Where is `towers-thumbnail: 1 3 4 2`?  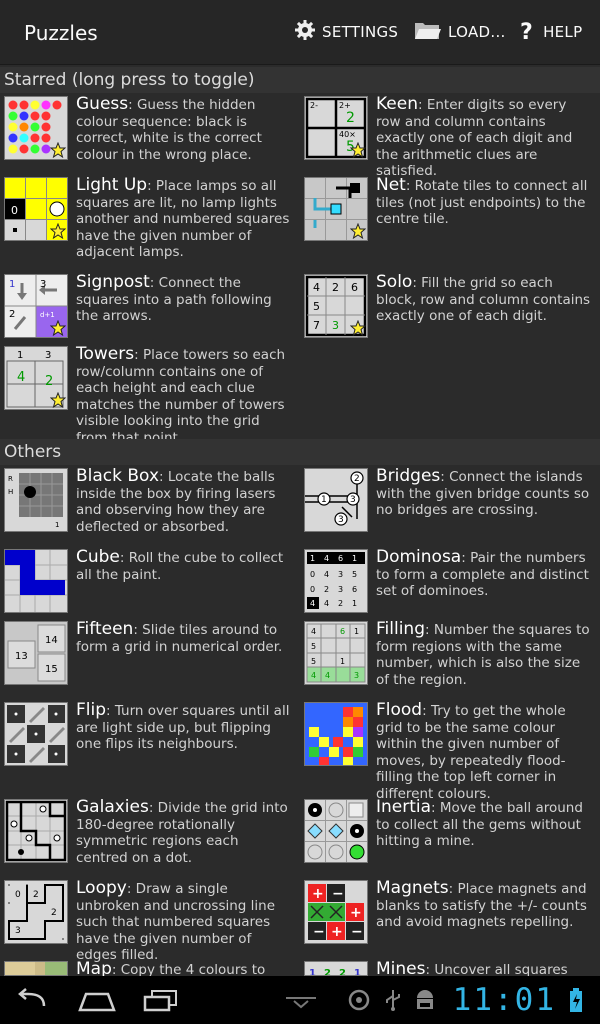
towers-thumbnail: 1 3 4 2 is located at coordinates (36, 378).